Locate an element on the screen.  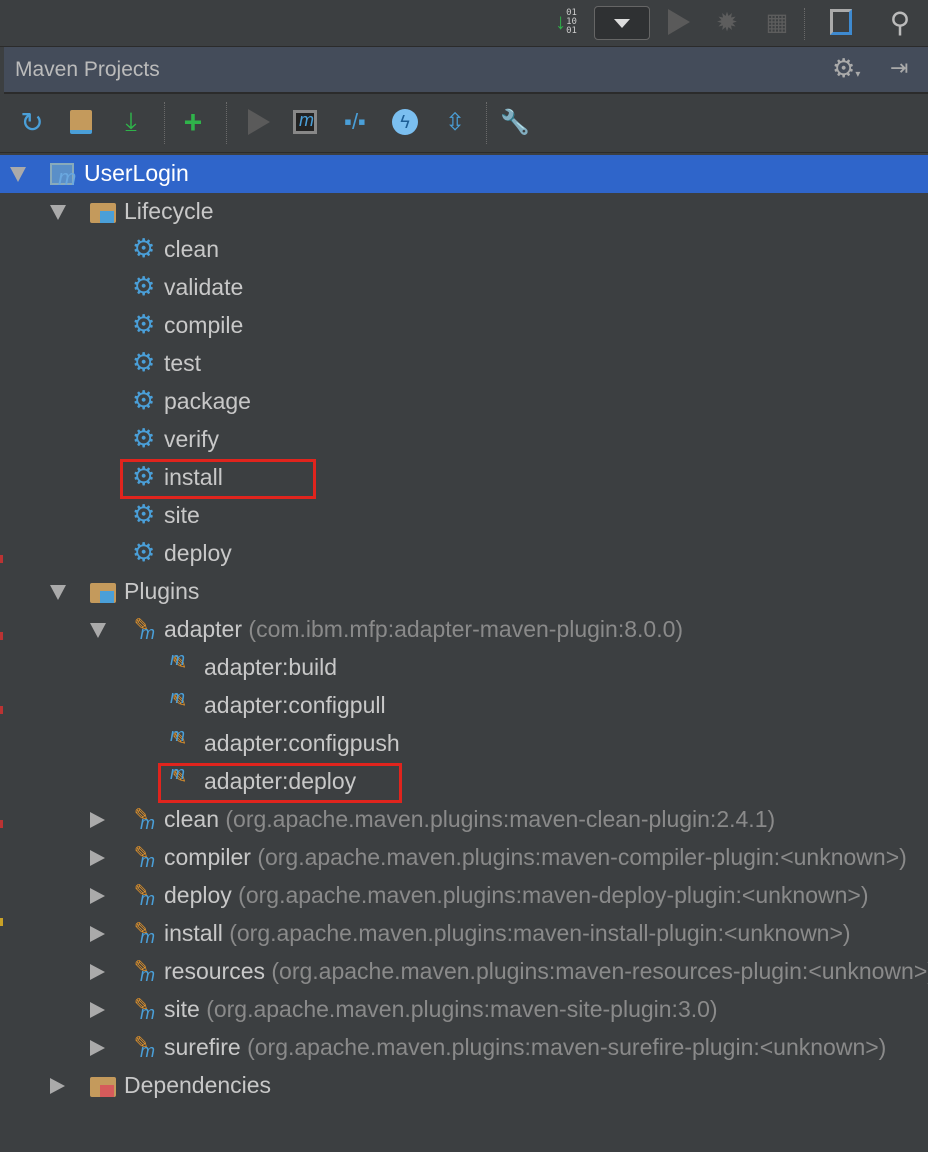
tree-item-name: adapter is located at coordinates (203, 629).